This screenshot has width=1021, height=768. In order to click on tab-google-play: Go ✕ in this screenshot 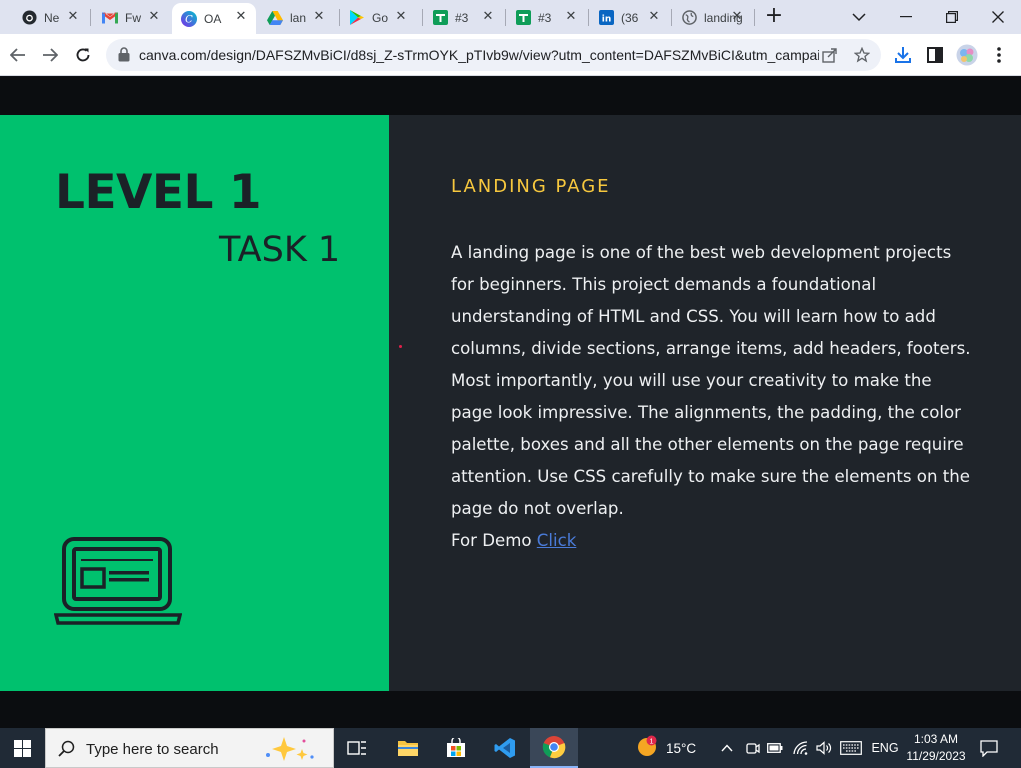, I will do `click(378, 17)`.